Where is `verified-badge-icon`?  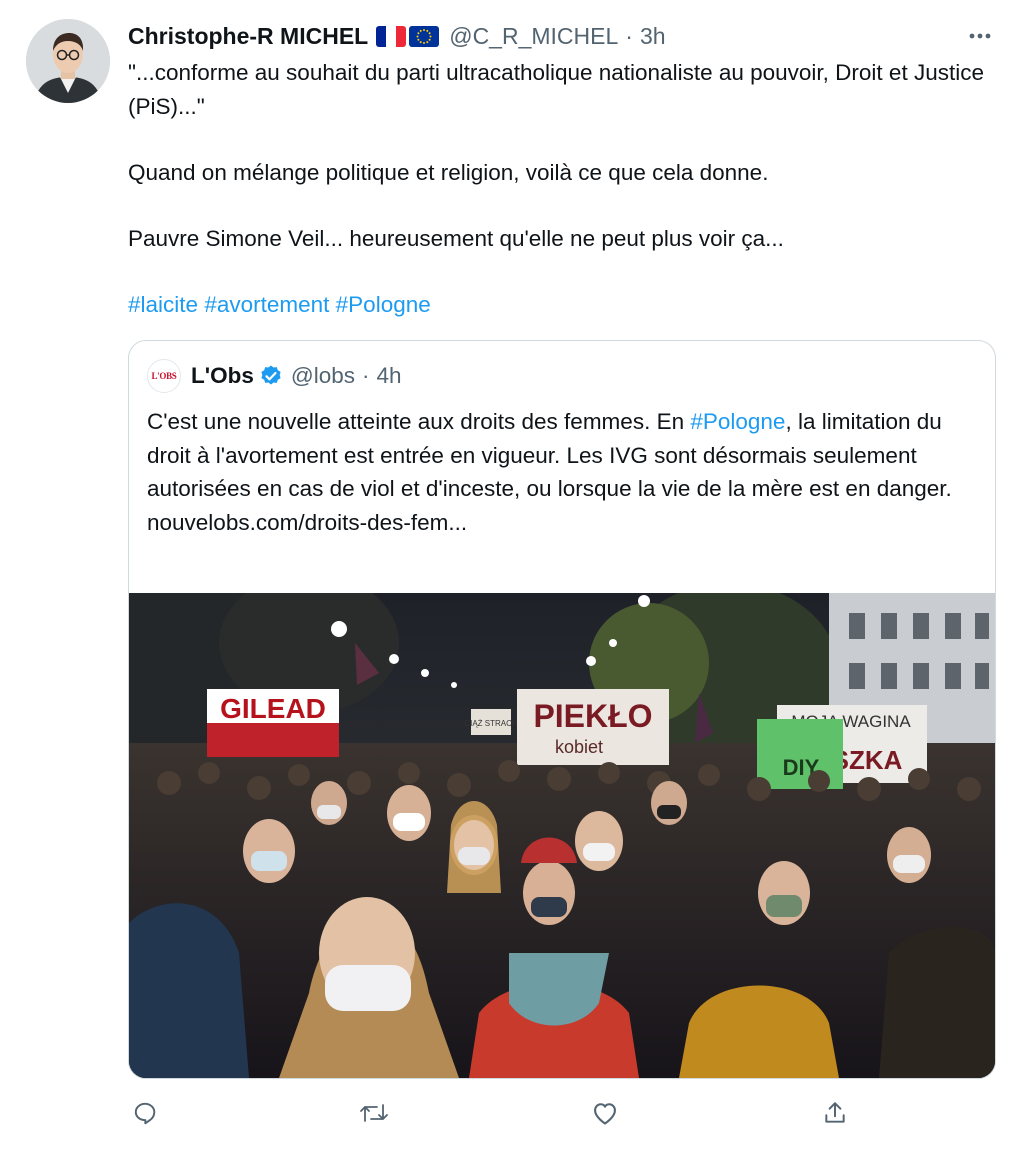
verified-badge-icon is located at coordinates (271, 376).